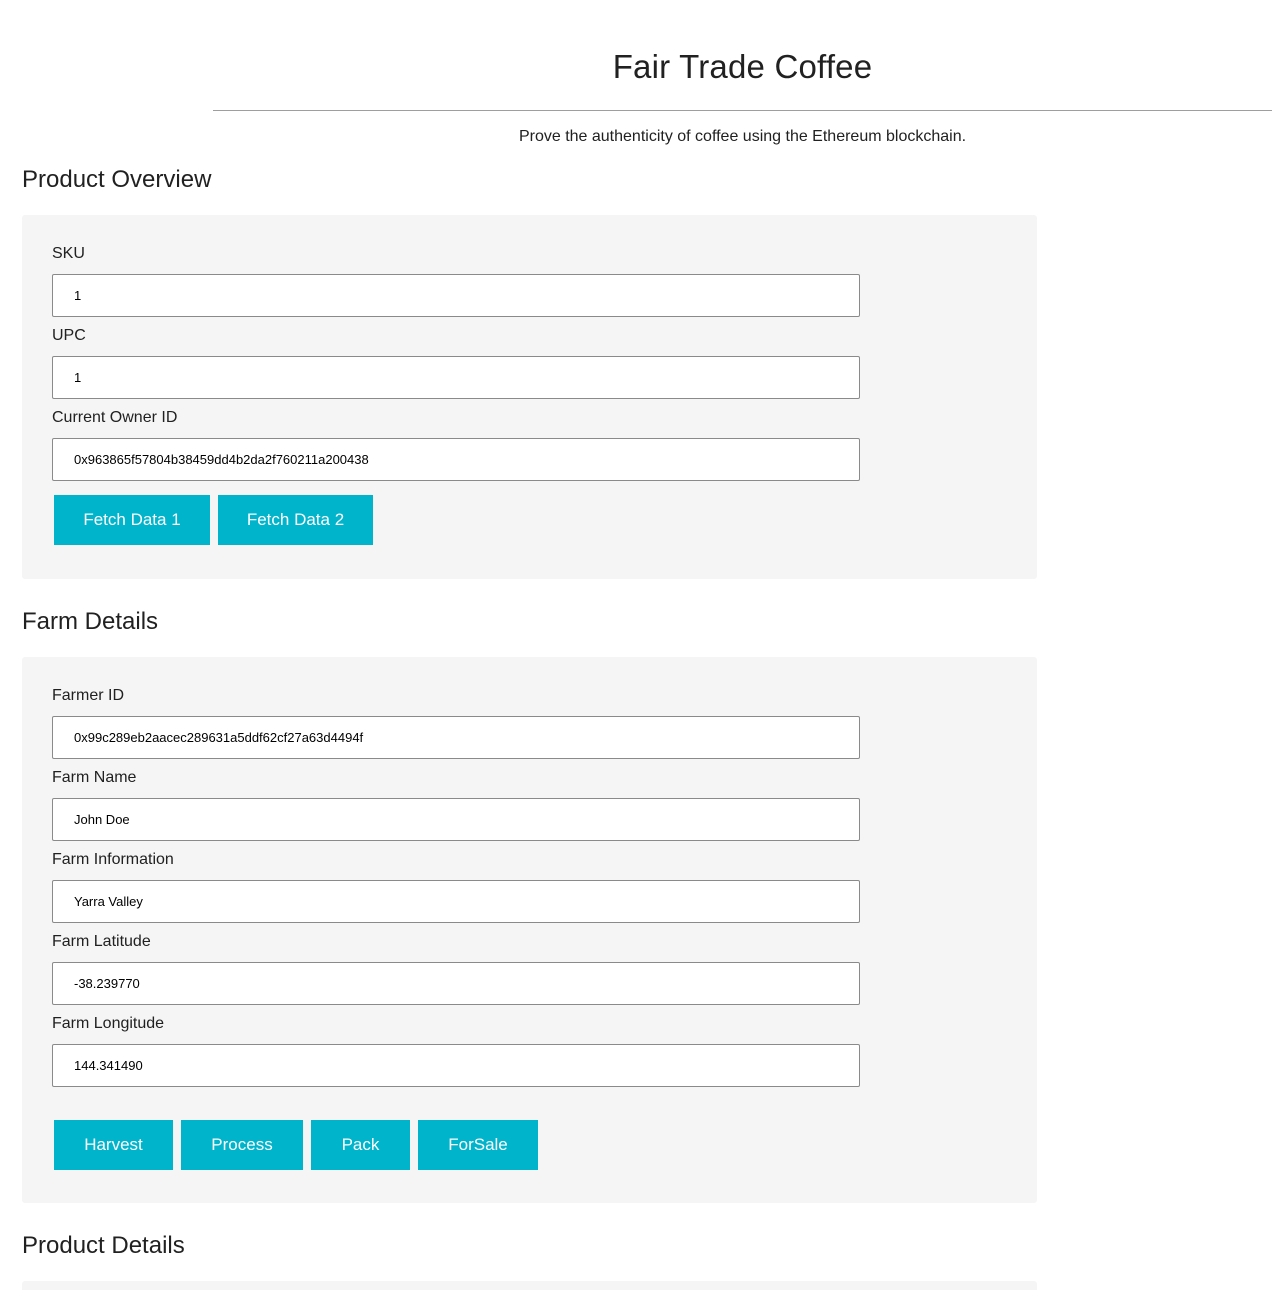 The width and height of the screenshot is (1272, 1290). Describe the element at coordinates (115, 417) in the screenshot. I see `owner-id-label: Current Owner ID` at that location.